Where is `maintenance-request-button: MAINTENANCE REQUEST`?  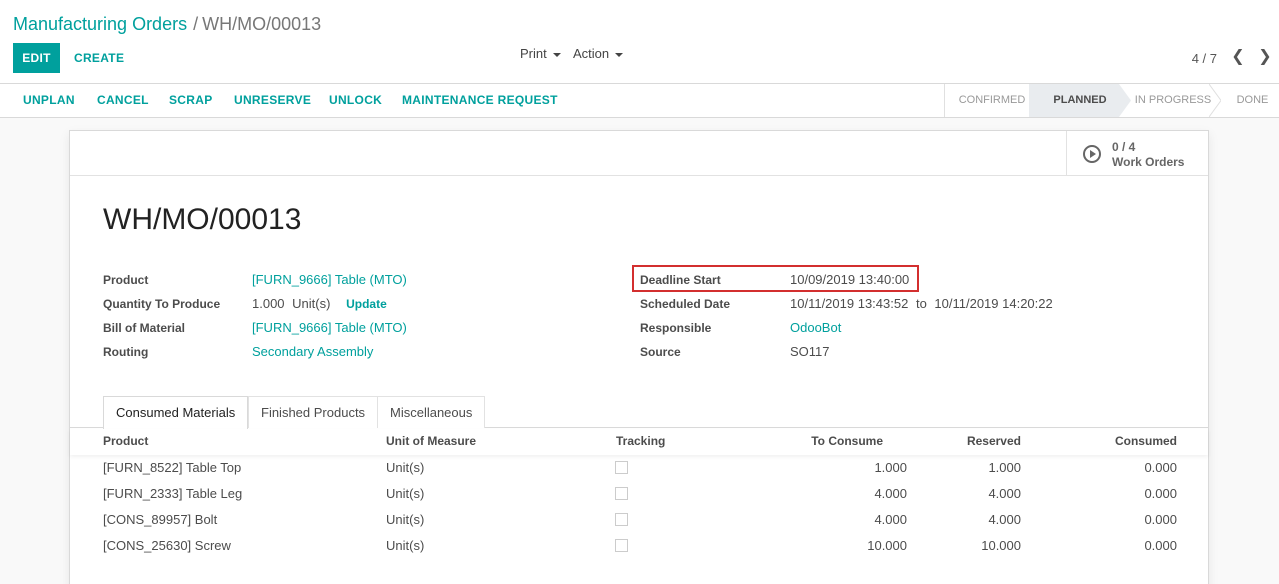 maintenance-request-button: MAINTENANCE REQUEST is located at coordinates (480, 100).